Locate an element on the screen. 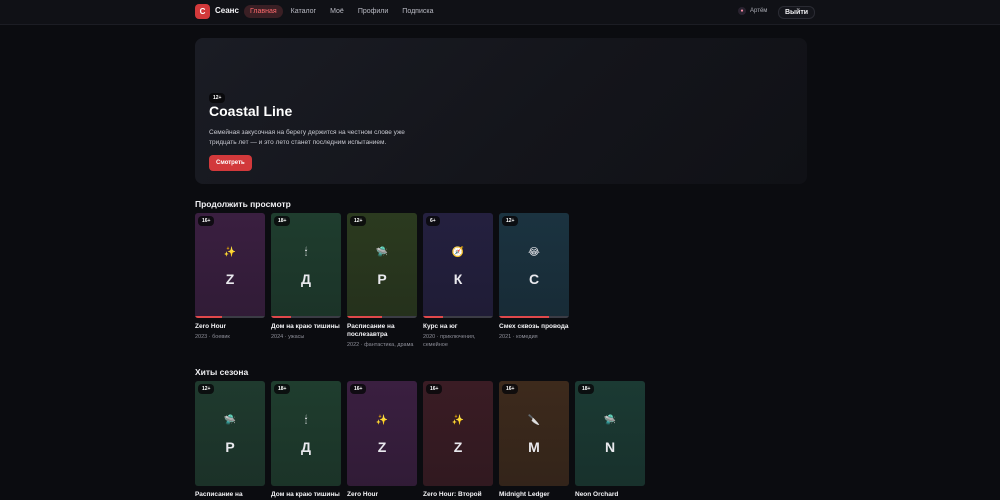 This screenshot has width=1000, height=500. hits-section-title: Хиты сезона is located at coordinates (222, 372).